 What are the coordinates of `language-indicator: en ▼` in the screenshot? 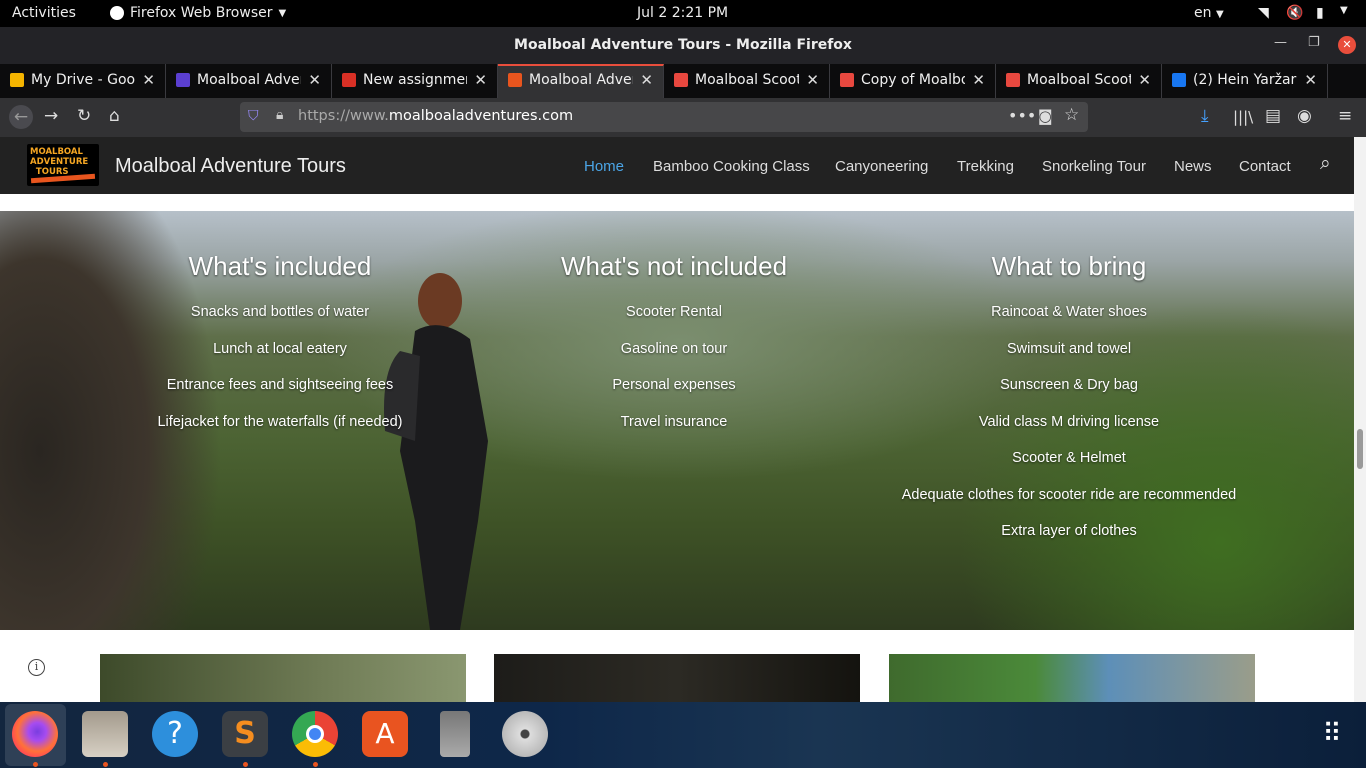 It's located at (1209, 13).